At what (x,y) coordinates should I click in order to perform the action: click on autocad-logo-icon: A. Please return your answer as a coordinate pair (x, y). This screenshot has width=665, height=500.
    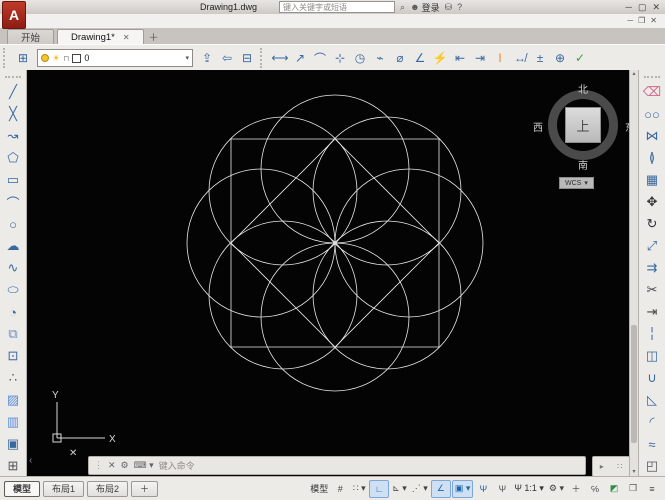
    Looking at the image, I should click on (14, 15).